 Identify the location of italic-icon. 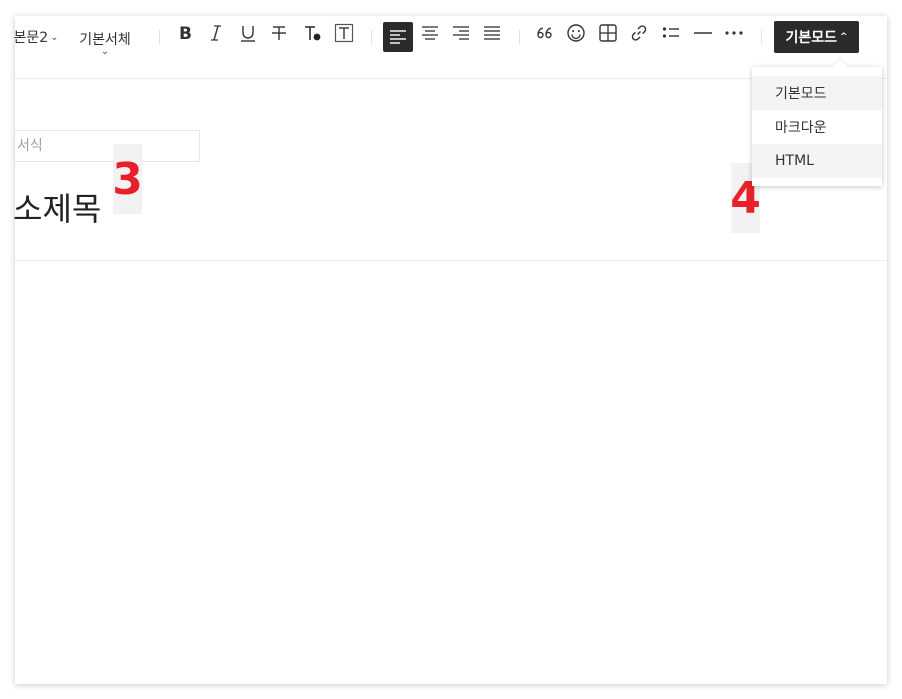
(216, 33).